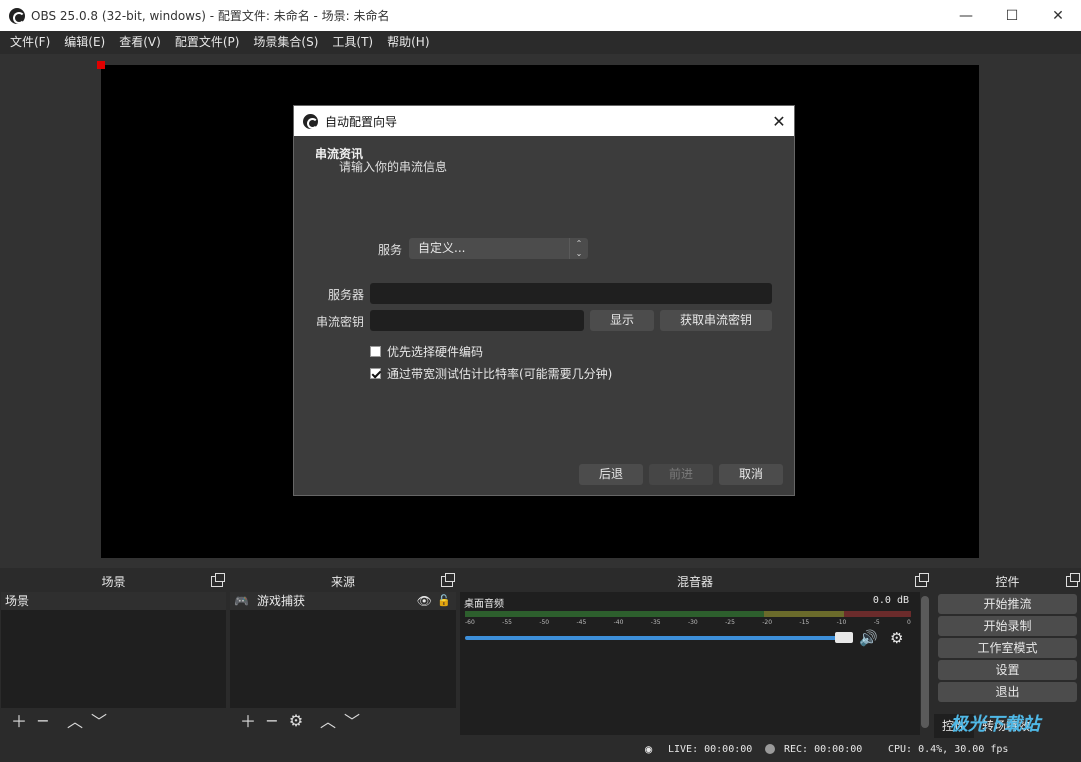 The height and width of the screenshot is (762, 1081). I want to click on meter-tick-label: -55, so click(507, 622).